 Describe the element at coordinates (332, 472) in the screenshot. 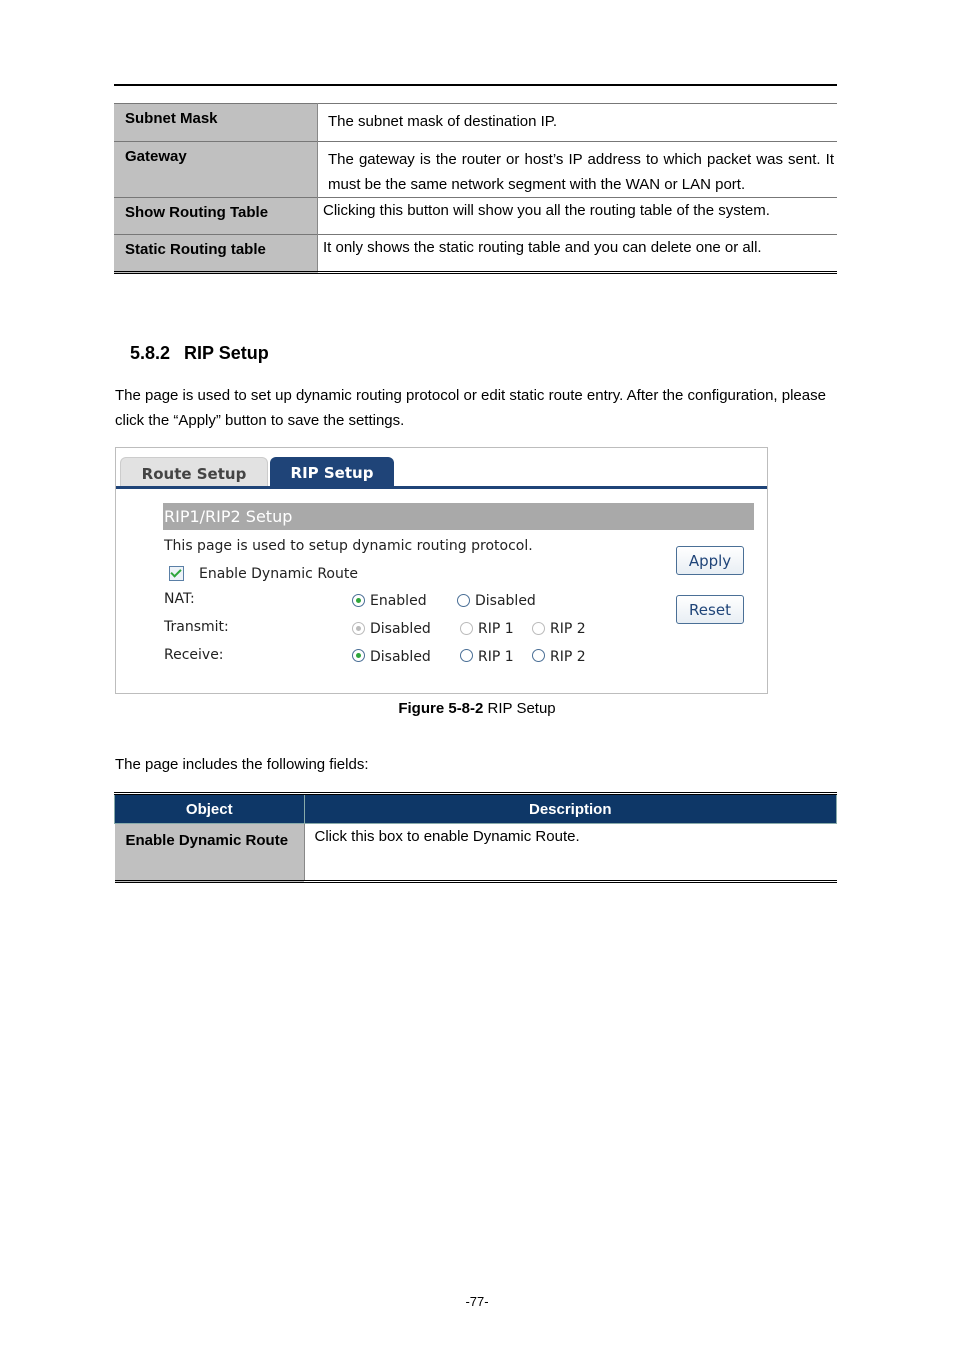

I see `tab-rip-setup: RIP Setup` at that location.